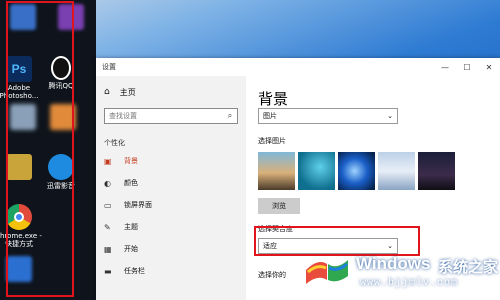 This screenshot has height=300, width=500. What do you see at coordinates (127, 92) in the screenshot?
I see `nav-home-label: 主页` at bounding box center [127, 92].